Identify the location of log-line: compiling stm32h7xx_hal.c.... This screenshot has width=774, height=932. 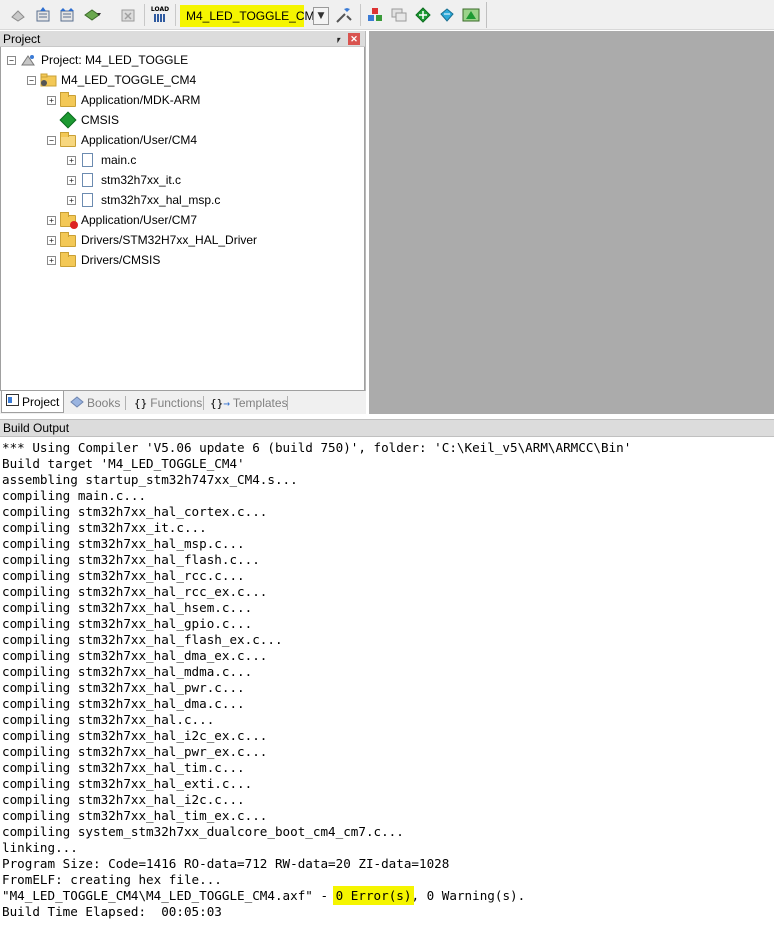
(108, 719).